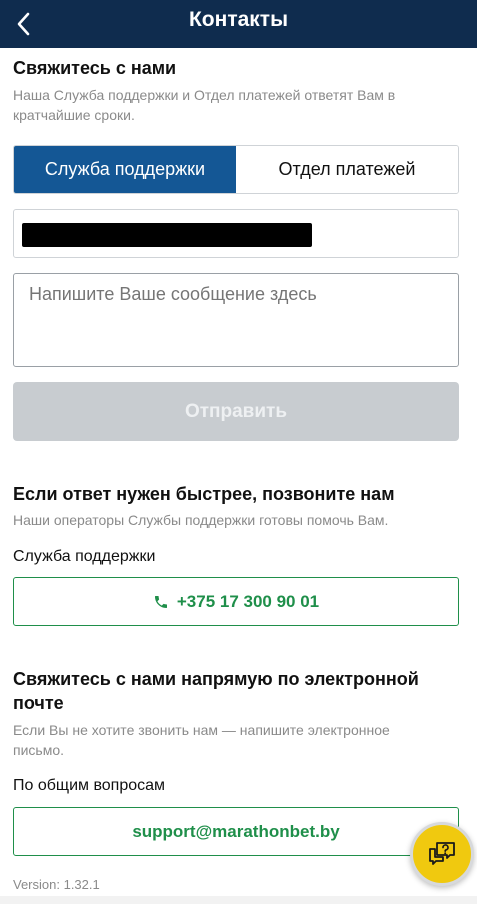 Image resolution: width=477 pixels, height=904 pixels. I want to click on phone-icon, so click(161, 602).